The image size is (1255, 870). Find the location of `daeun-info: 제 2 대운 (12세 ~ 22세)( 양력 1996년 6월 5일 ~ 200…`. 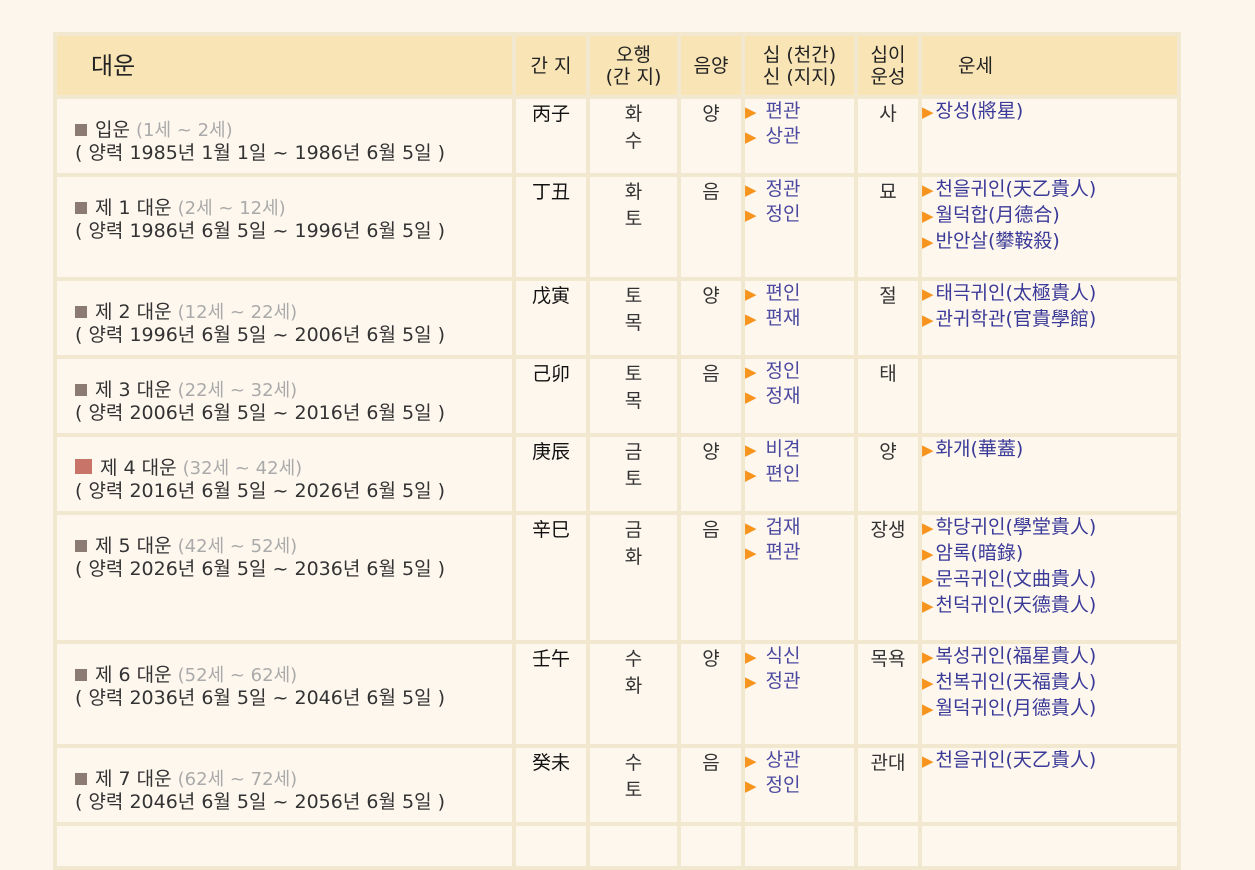

daeun-info: 제 2 대운 (12세 ~ 22세)( 양력 1996년 6월 5일 ~ 200… is located at coordinates (284, 313).